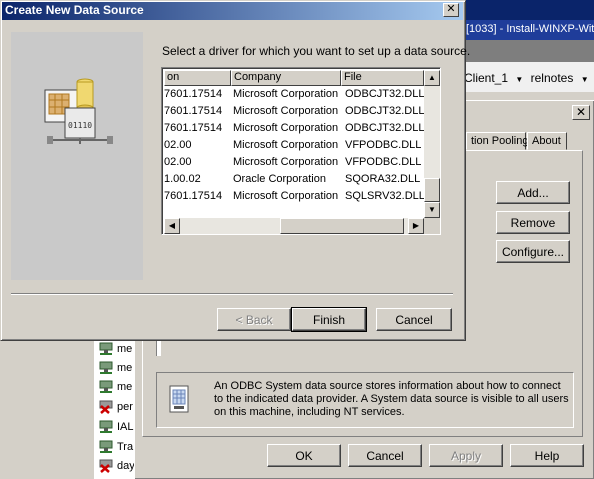 This screenshot has height=479, width=594. What do you see at coordinates (115, 449) in the screenshot?
I see `list-item: Tra` at bounding box center [115, 449].